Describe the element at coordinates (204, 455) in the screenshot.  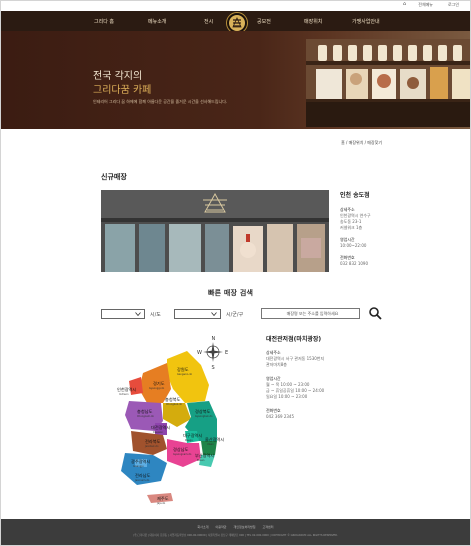
I see `label-busan: 부산광역시` at that location.